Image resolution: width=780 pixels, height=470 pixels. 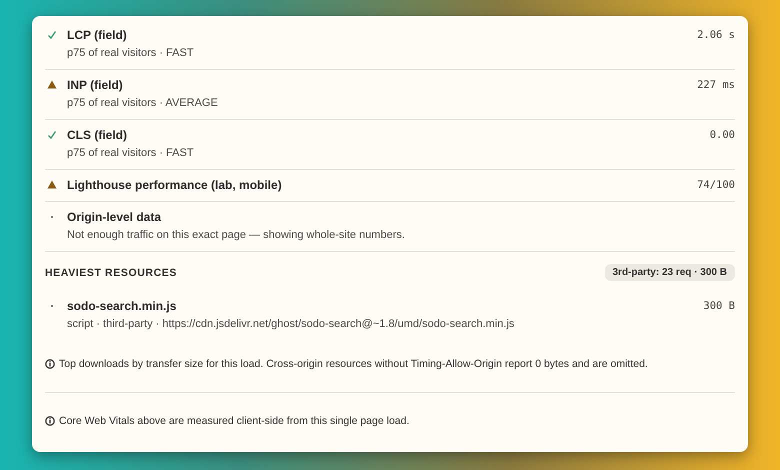 What do you see at coordinates (719, 306) in the screenshot?
I see `metric-value: 300 B` at bounding box center [719, 306].